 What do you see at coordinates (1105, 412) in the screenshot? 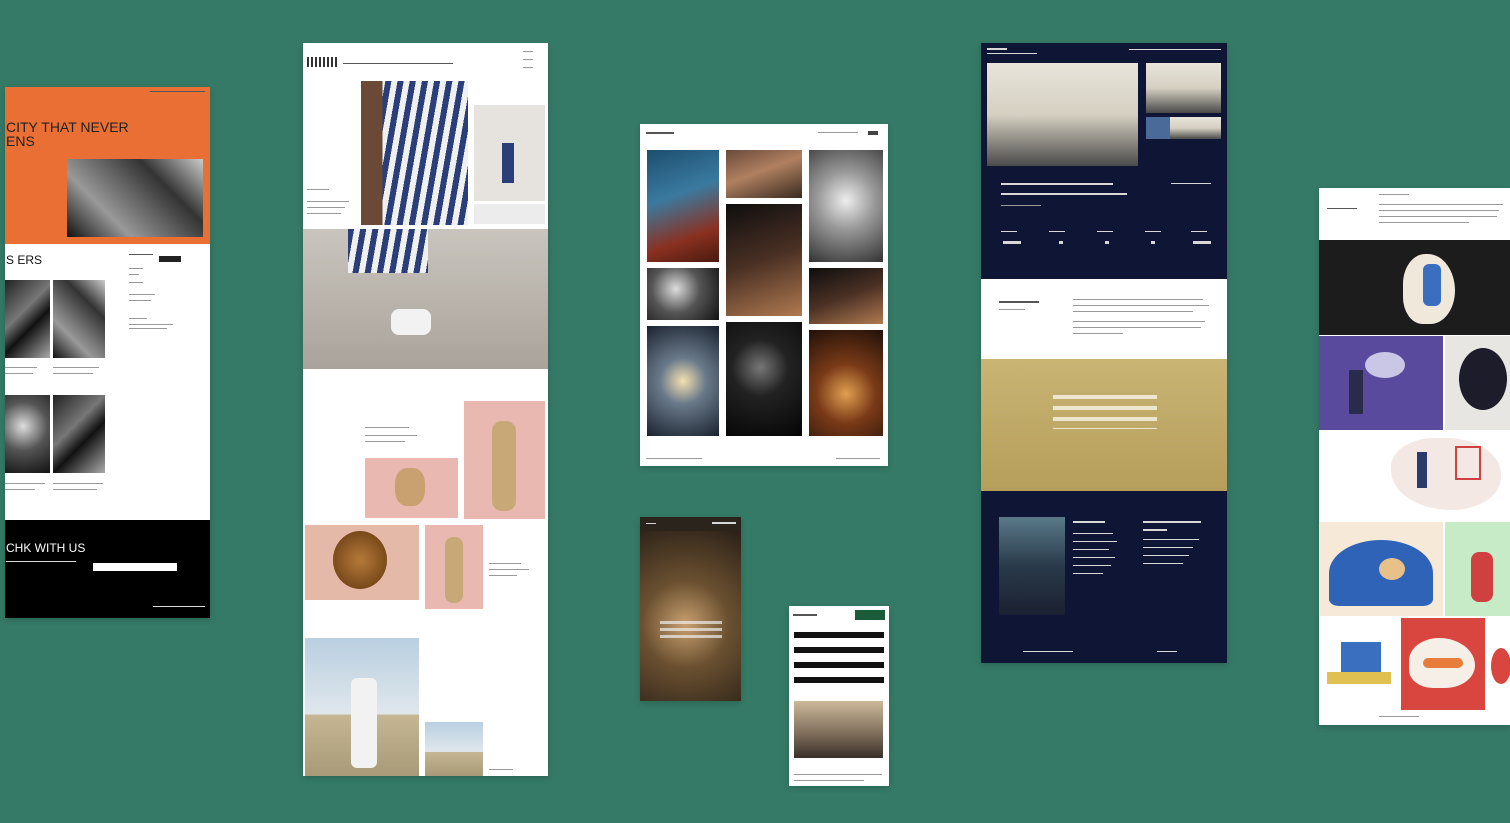
I see `banner-text` at bounding box center [1105, 412].